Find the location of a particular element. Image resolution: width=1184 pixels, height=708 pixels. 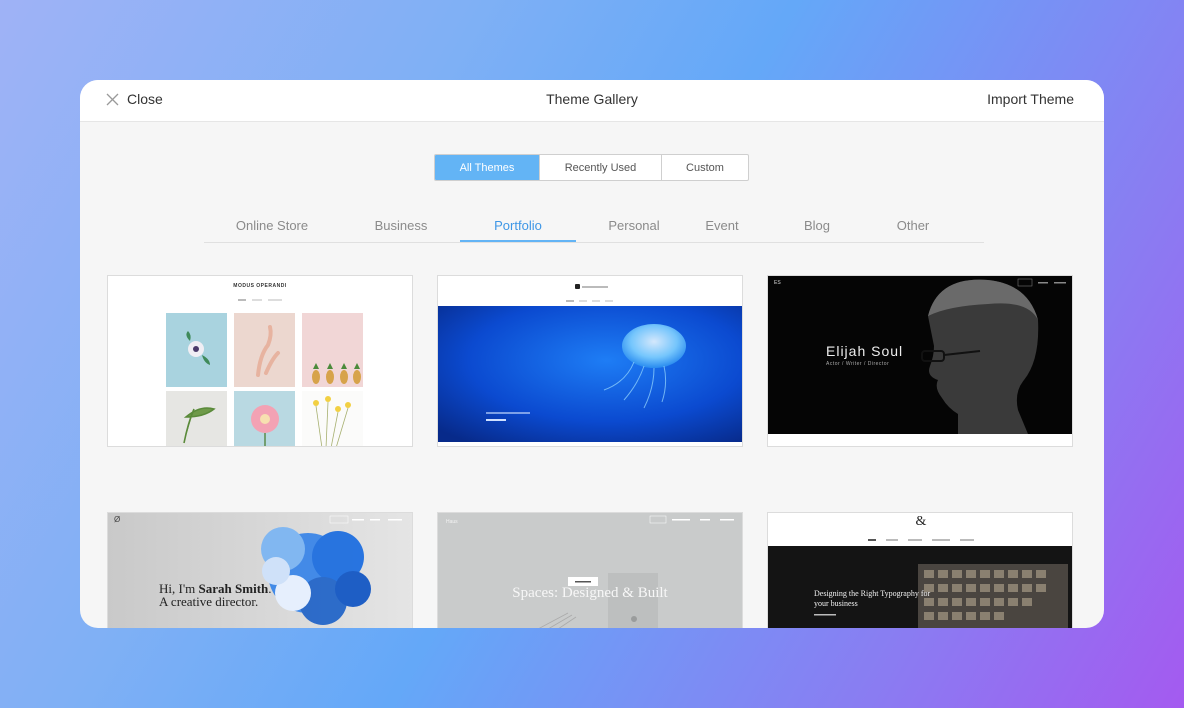

theme-card-photography is located at coordinates (590, 361).